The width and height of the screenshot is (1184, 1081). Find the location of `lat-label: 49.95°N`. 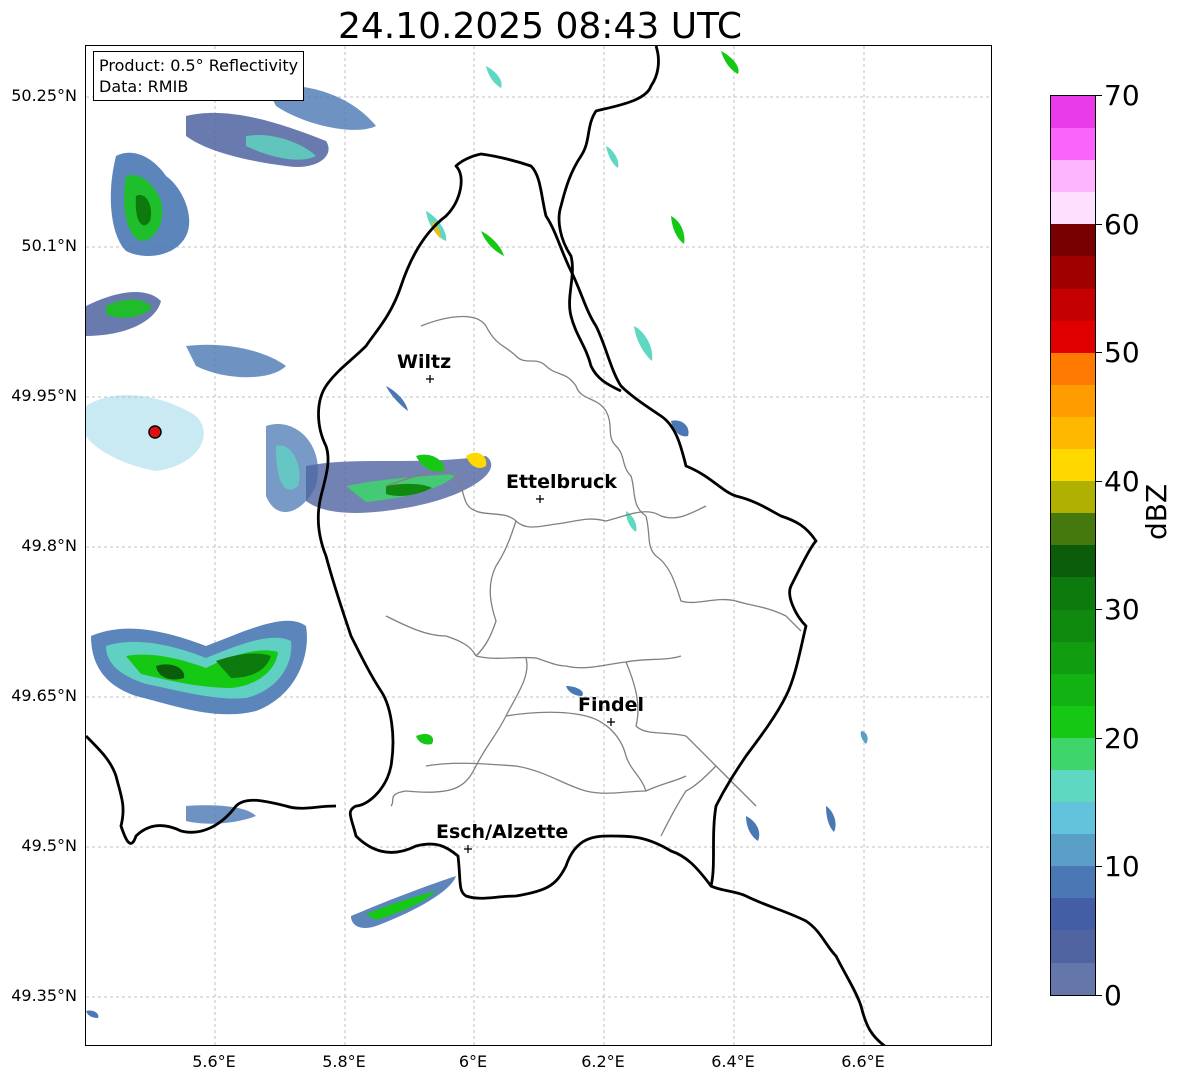

lat-label: 49.95°N is located at coordinates (44, 395).